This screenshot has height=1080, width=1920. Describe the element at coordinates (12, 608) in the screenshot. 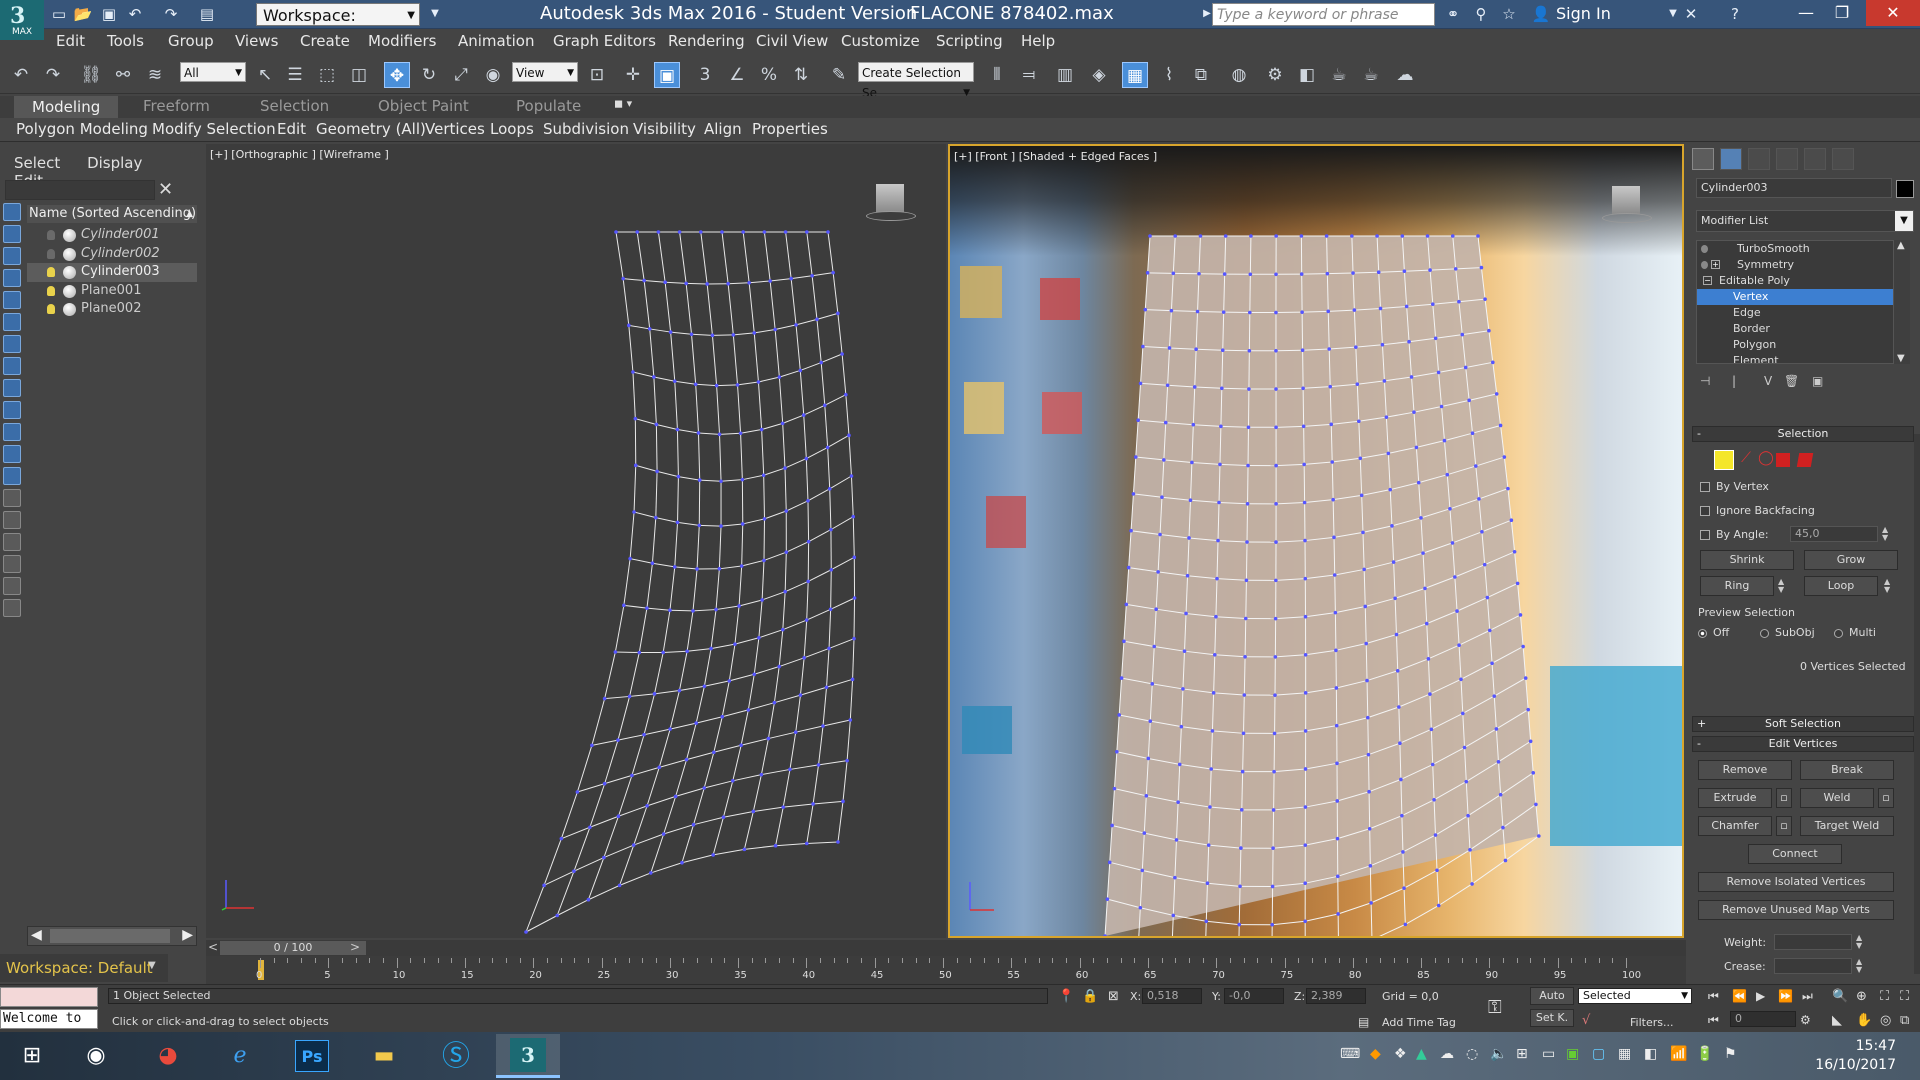

I see `sync-selection-icon` at that location.